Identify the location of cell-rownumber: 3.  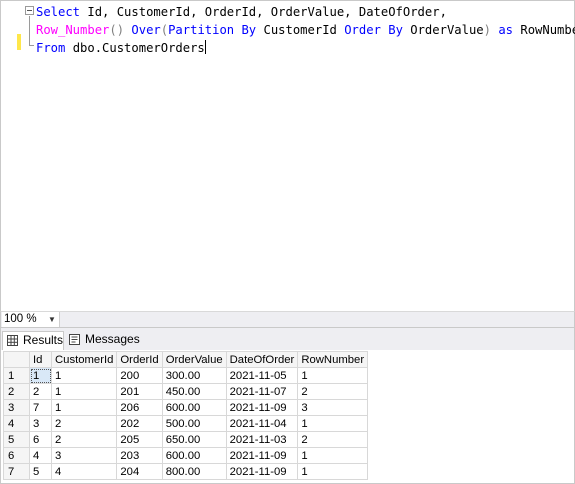
(333, 407).